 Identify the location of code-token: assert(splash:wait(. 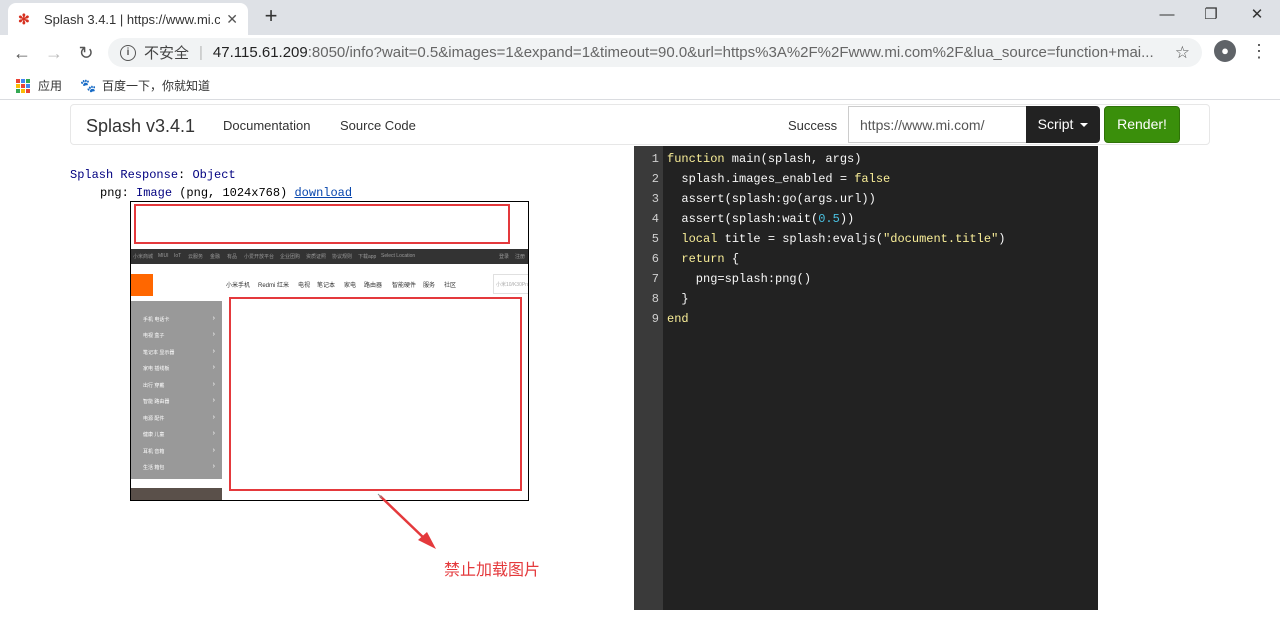
(743, 219).